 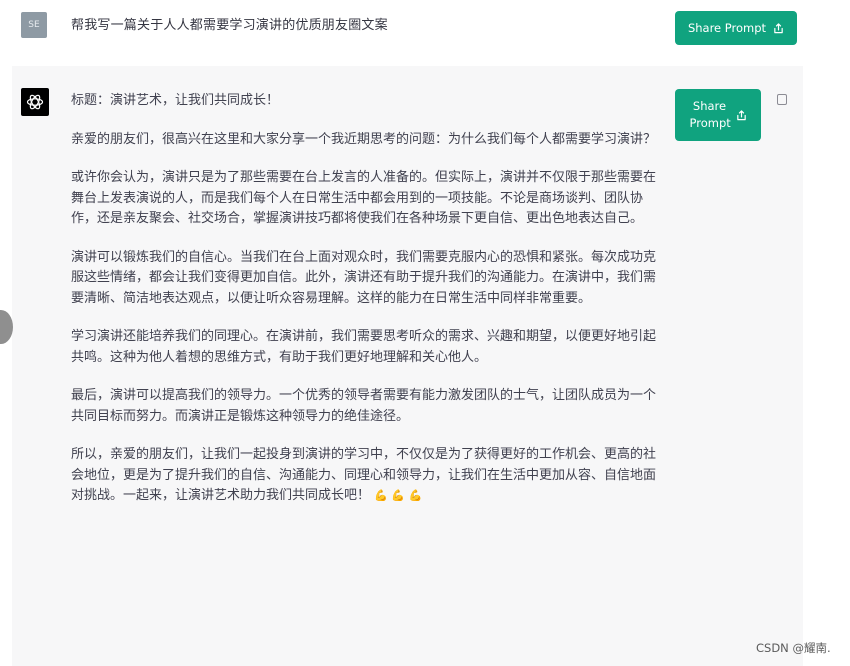 What do you see at coordinates (710, 123) in the screenshot?
I see `share-prompt-side-line2: Prompt` at bounding box center [710, 123].